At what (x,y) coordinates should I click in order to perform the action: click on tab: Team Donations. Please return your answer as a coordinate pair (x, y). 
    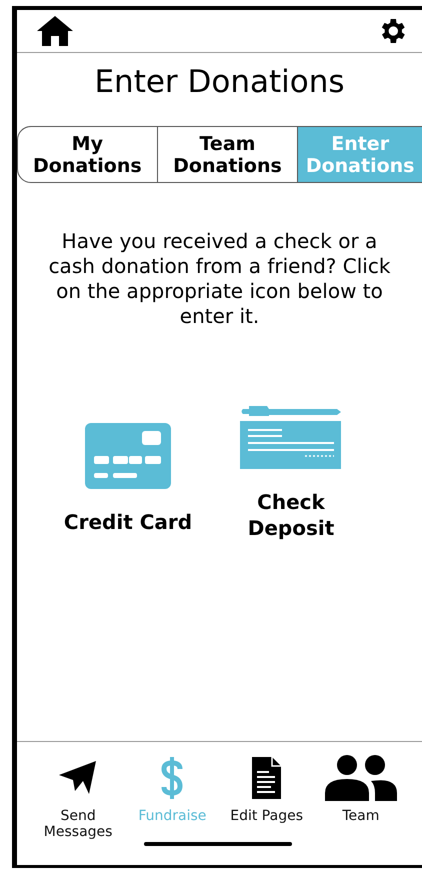
    Looking at the image, I should click on (228, 154).